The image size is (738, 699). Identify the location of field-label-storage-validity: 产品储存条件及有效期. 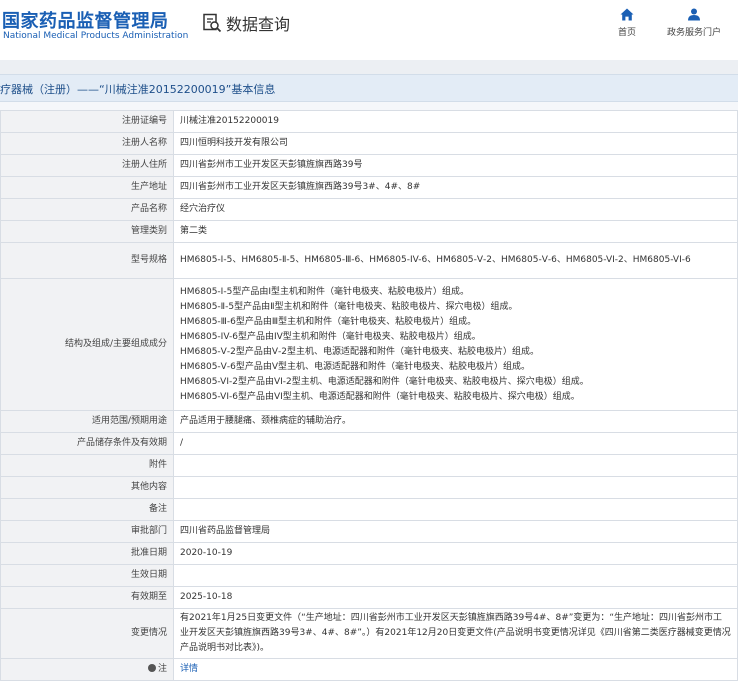
(87, 443).